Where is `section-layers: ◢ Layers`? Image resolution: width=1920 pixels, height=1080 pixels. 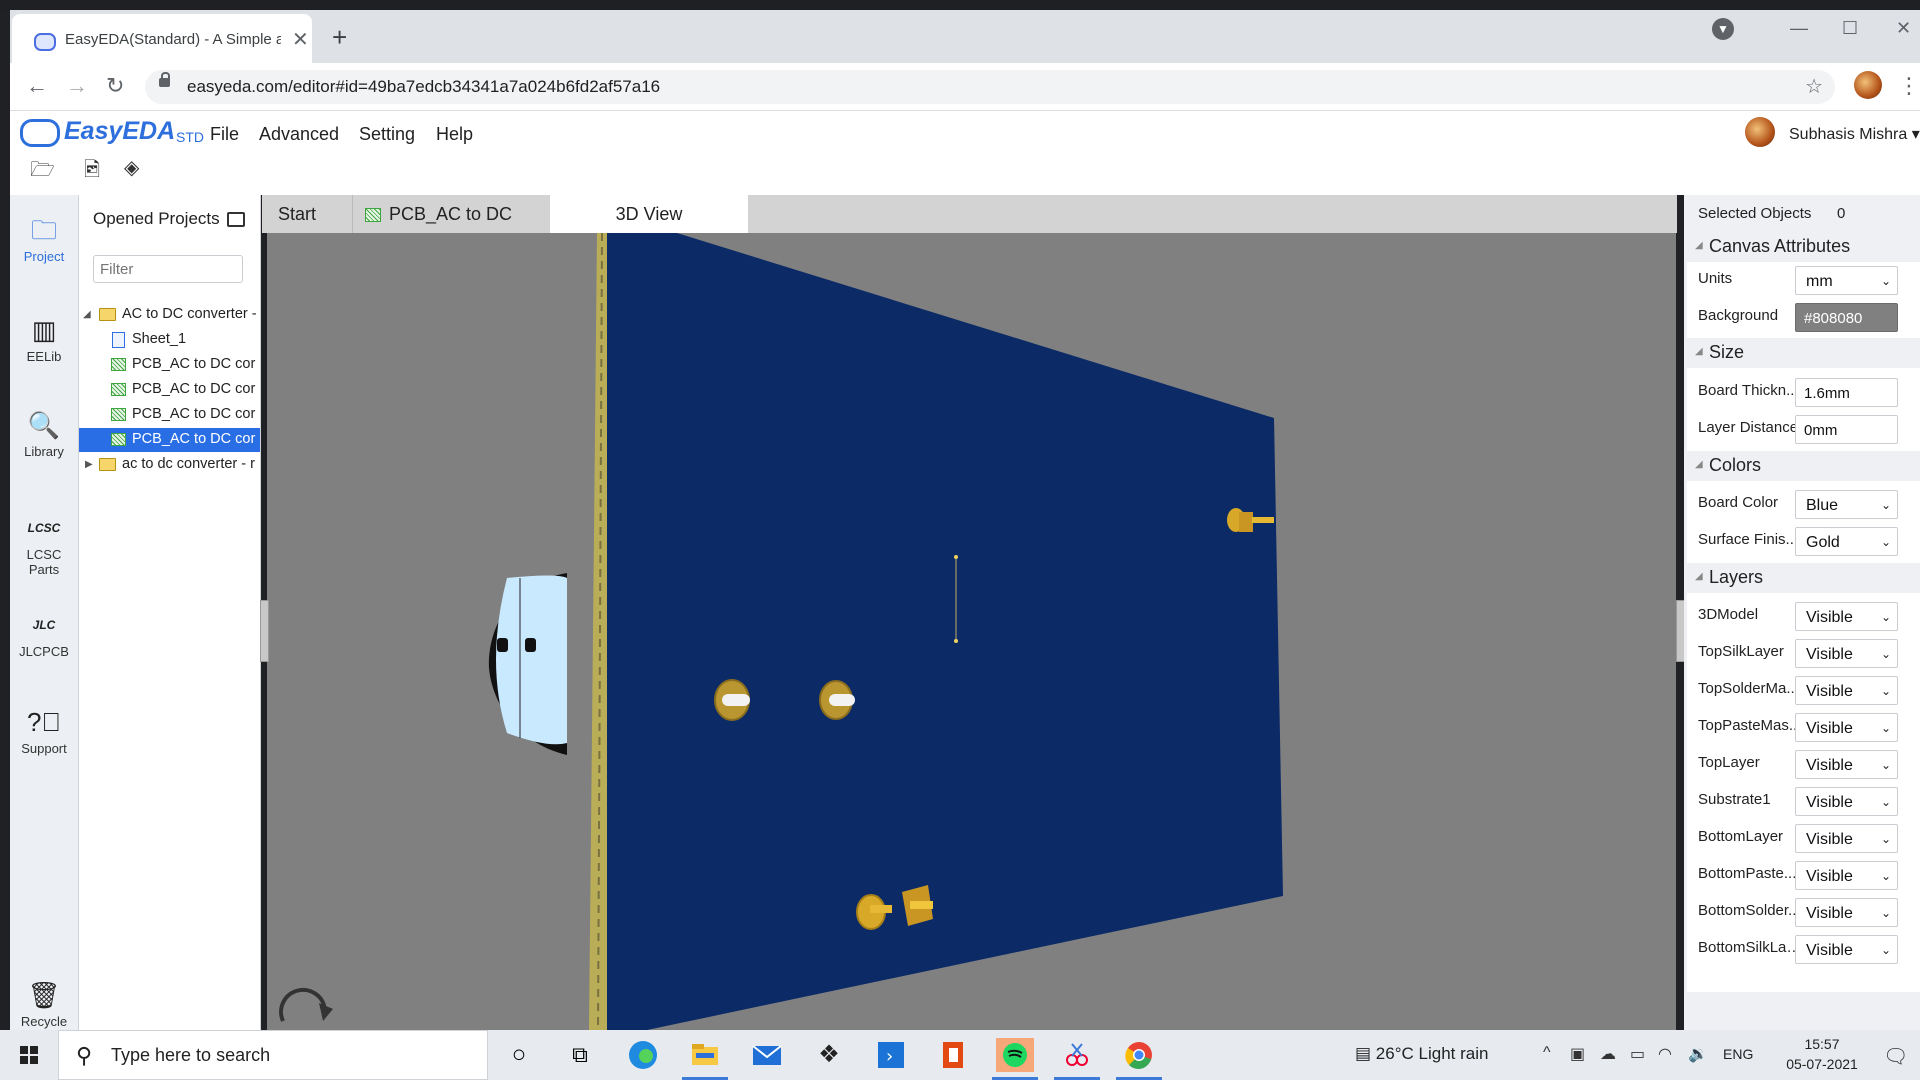 section-layers: ◢ Layers is located at coordinates (1803, 578).